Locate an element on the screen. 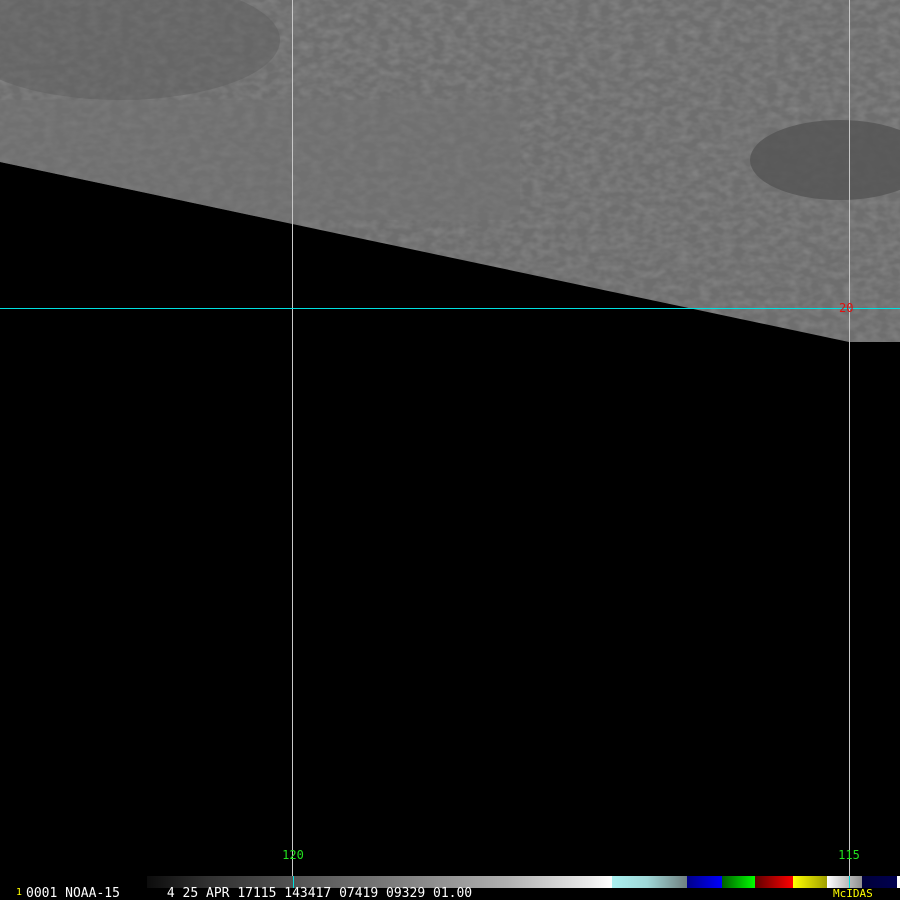  longitude-label-115: 115 is located at coordinates (849, 855).